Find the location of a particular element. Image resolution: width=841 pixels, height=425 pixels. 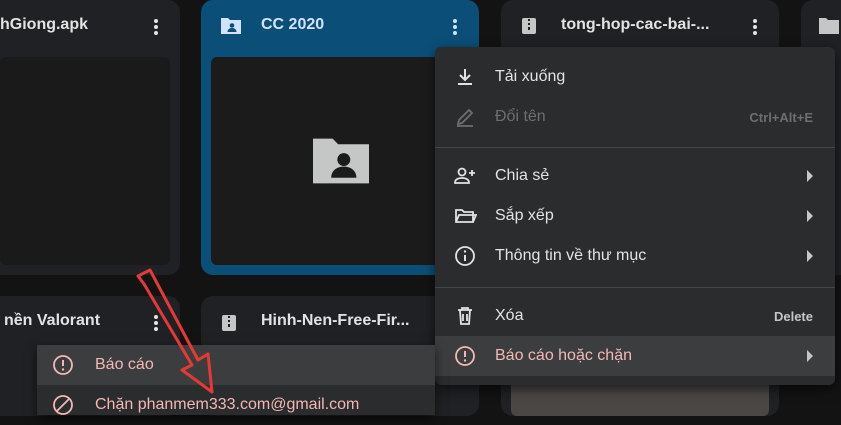

menu-item-report-or-block: Báo cáo hoặc chặn is located at coordinates (635, 356).